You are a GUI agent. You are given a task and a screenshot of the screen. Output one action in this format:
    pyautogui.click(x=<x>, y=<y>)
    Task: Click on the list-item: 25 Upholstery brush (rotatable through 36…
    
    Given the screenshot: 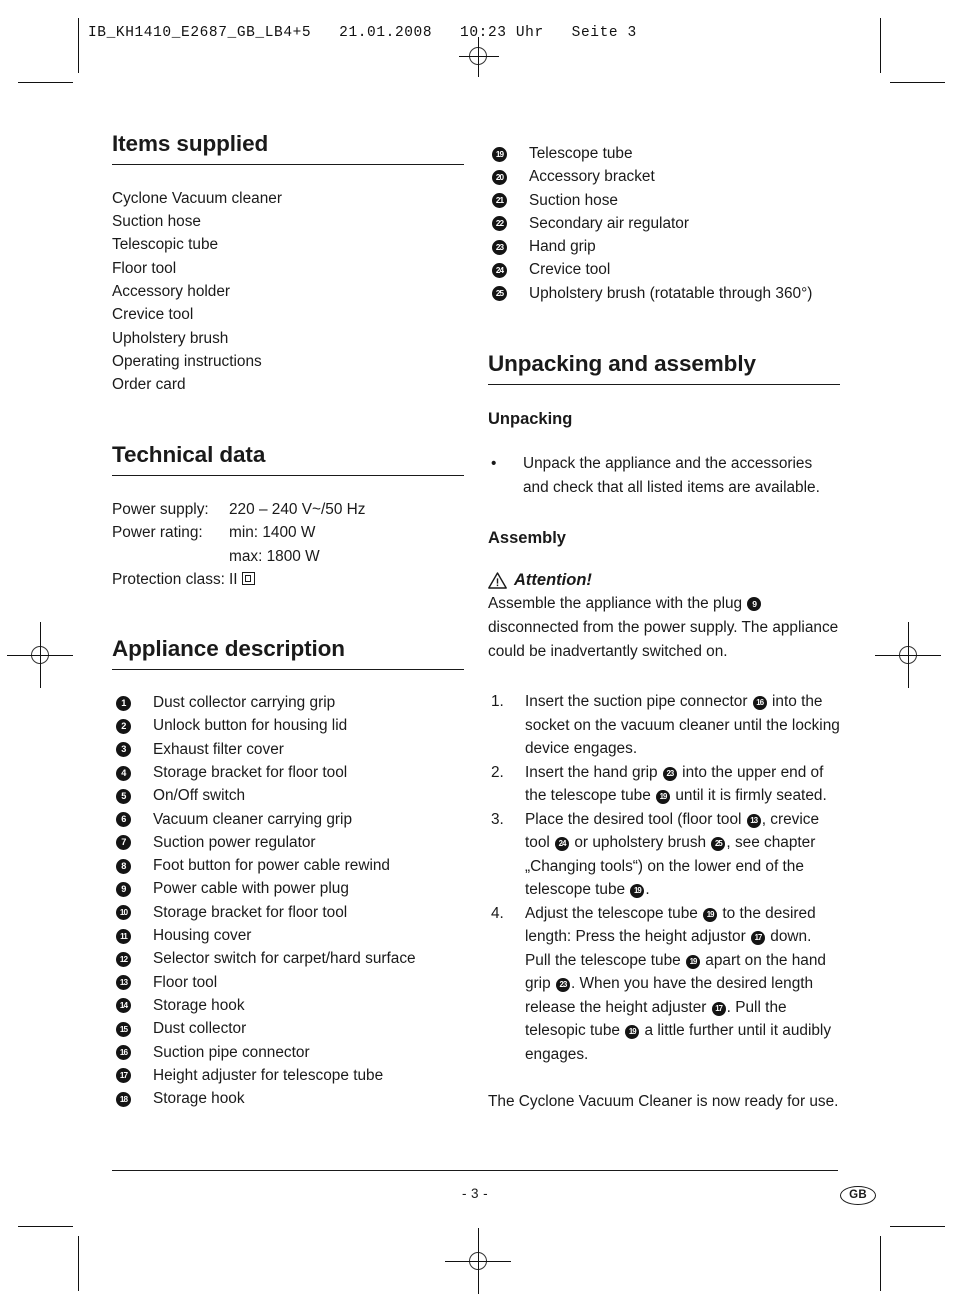 What is the action you would take?
    pyautogui.click(x=664, y=293)
    